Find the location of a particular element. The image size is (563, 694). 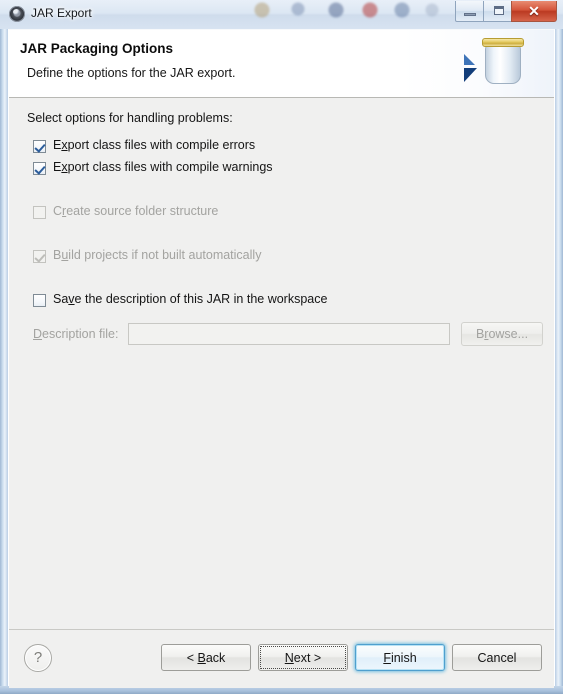

finish-button: Finish is located at coordinates (400, 657).